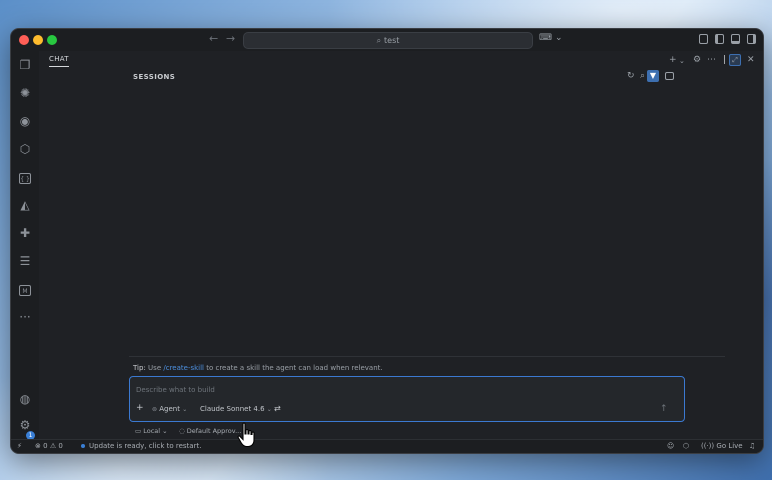 The height and width of the screenshot is (480, 772). What do you see at coordinates (138, 431) in the screenshot?
I see `monitor-icon: ▭` at bounding box center [138, 431].